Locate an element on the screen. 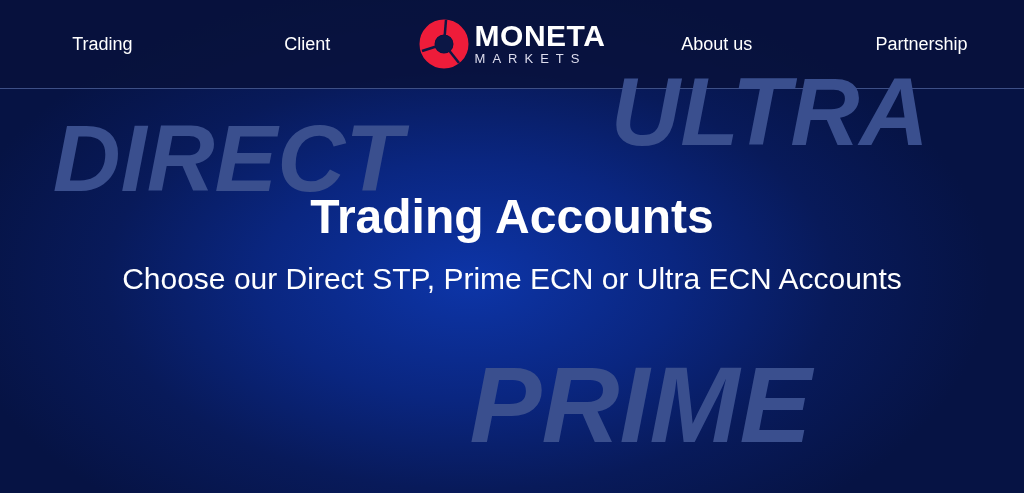 This screenshot has width=1024, height=493. brand-name: MONETA is located at coordinates (540, 36).